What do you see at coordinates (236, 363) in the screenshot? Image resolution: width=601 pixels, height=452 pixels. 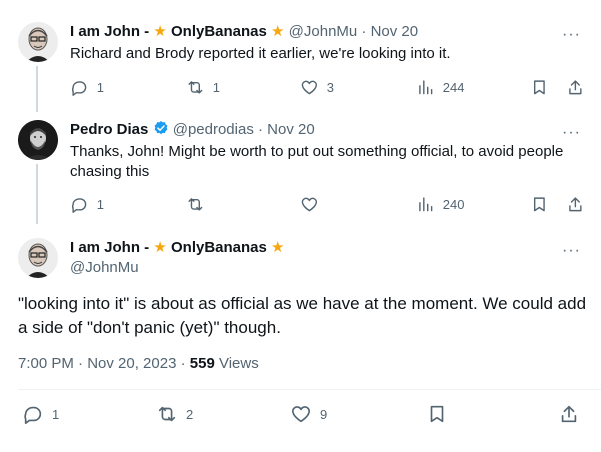 I see `main-views-label: Views` at bounding box center [236, 363].